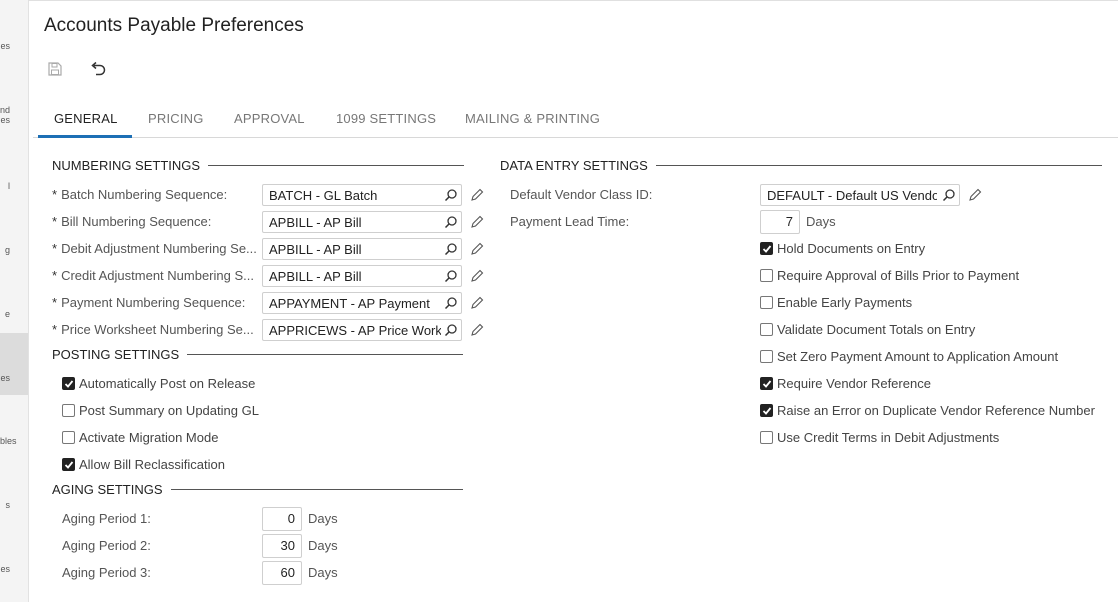 The width and height of the screenshot is (1118, 602). I want to click on nav-item: e, so click(14, 314).